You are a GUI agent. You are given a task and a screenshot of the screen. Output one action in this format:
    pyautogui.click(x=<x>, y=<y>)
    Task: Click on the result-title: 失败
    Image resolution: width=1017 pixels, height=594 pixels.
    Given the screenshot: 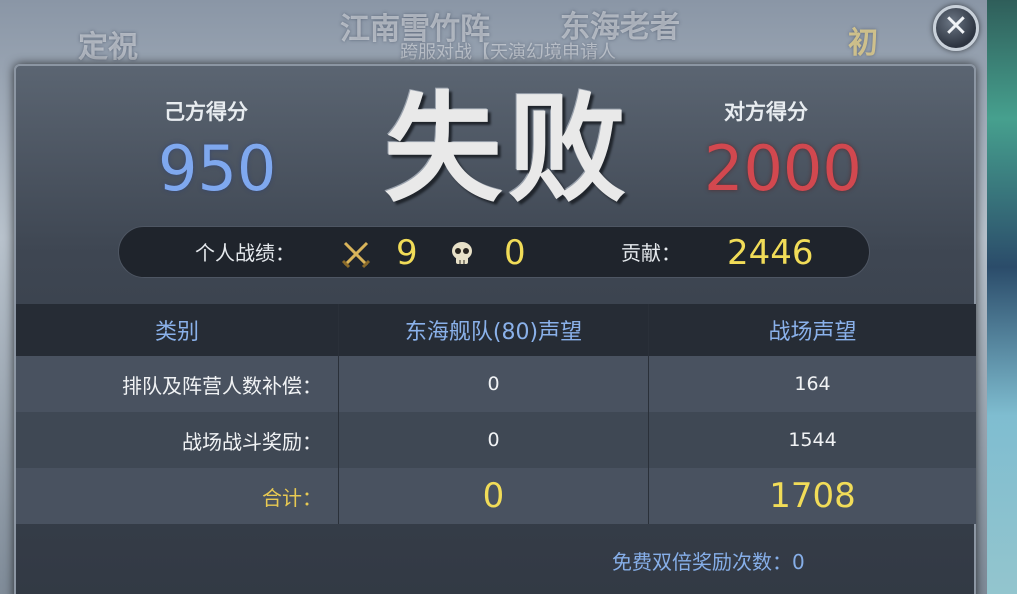 What is the action you would take?
    pyautogui.click(x=507, y=148)
    